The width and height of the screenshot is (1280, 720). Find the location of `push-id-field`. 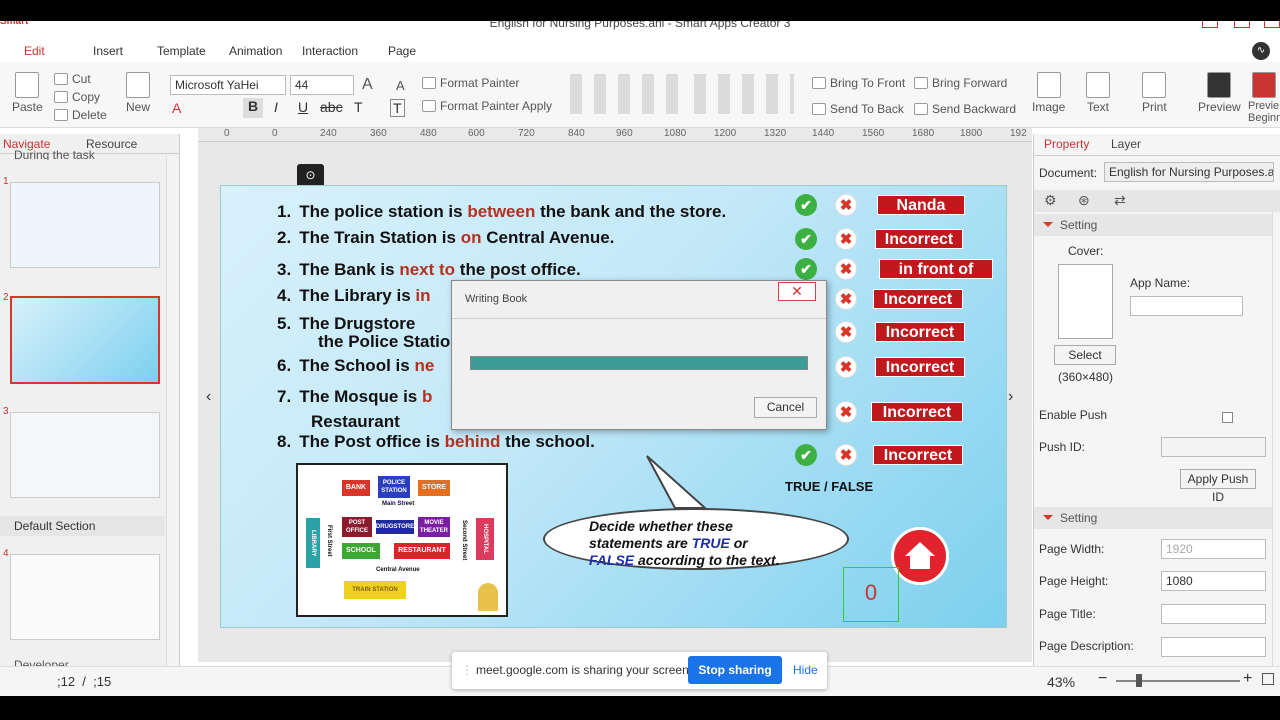

push-id-field is located at coordinates (1213, 447).